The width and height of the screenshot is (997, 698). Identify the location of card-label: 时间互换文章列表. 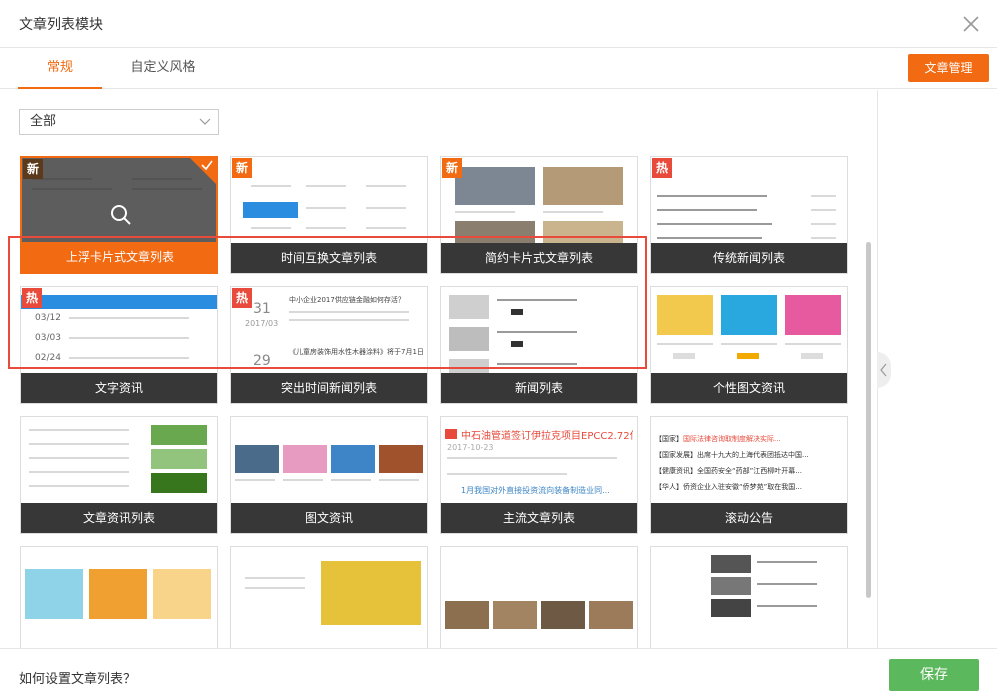
(329, 258).